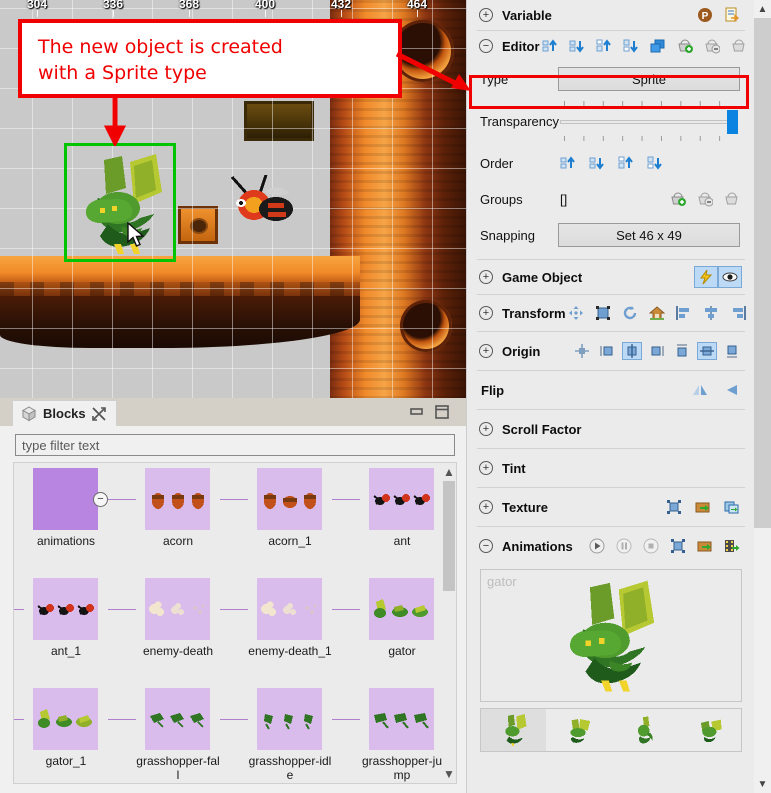 Image resolution: width=771 pixels, height=793 pixels. I want to click on align-left-icon, so click(684, 313).